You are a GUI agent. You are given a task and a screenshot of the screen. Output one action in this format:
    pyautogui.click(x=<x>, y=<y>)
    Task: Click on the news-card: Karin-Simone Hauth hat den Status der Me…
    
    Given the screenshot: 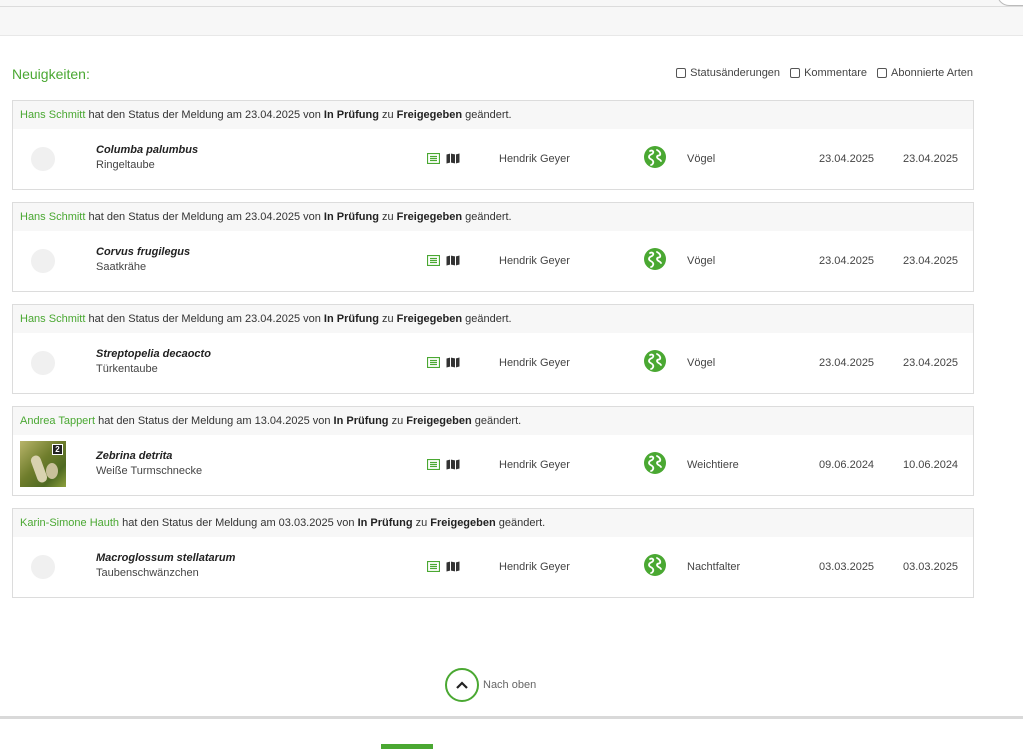 What is the action you would take?
    pyautogui.click(x=493, y=553)
    